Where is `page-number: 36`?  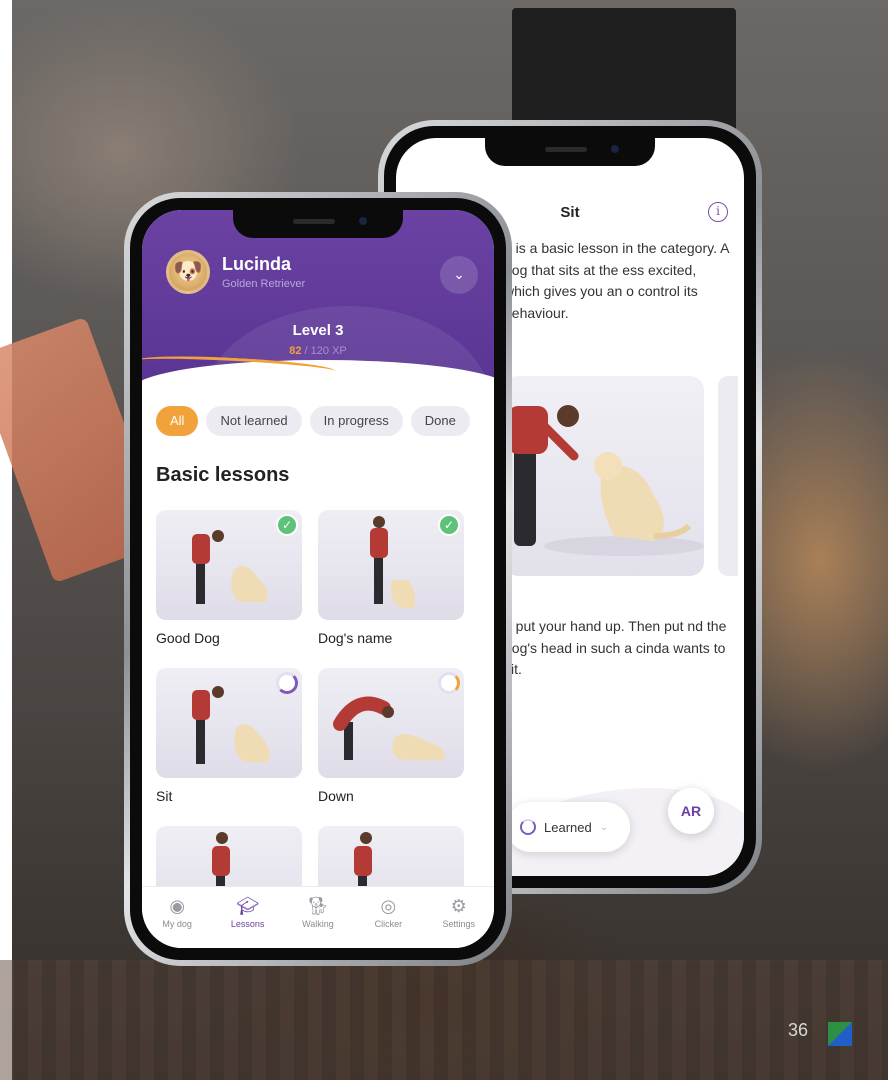 page-number: 36 is located at coordinates (798, 1030).